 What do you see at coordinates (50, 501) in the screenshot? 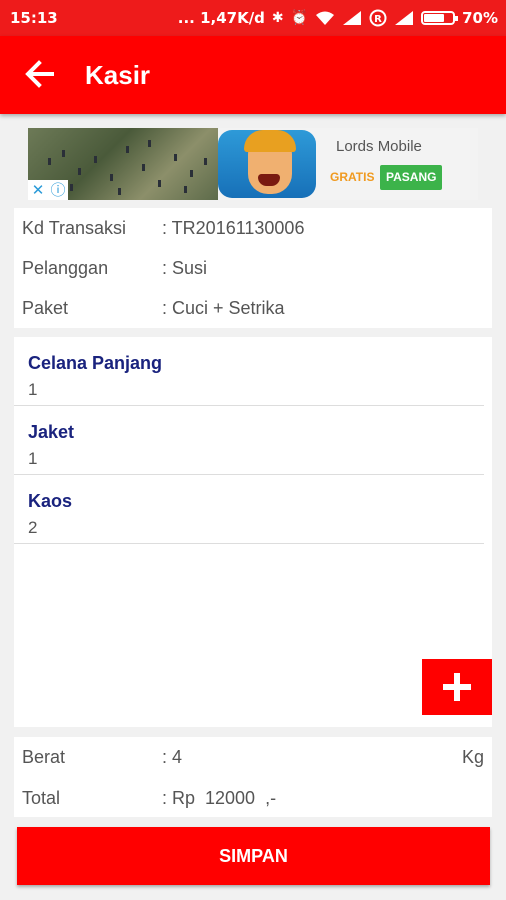
I see `item-name: Kaos` at bounding box center [50, 501].